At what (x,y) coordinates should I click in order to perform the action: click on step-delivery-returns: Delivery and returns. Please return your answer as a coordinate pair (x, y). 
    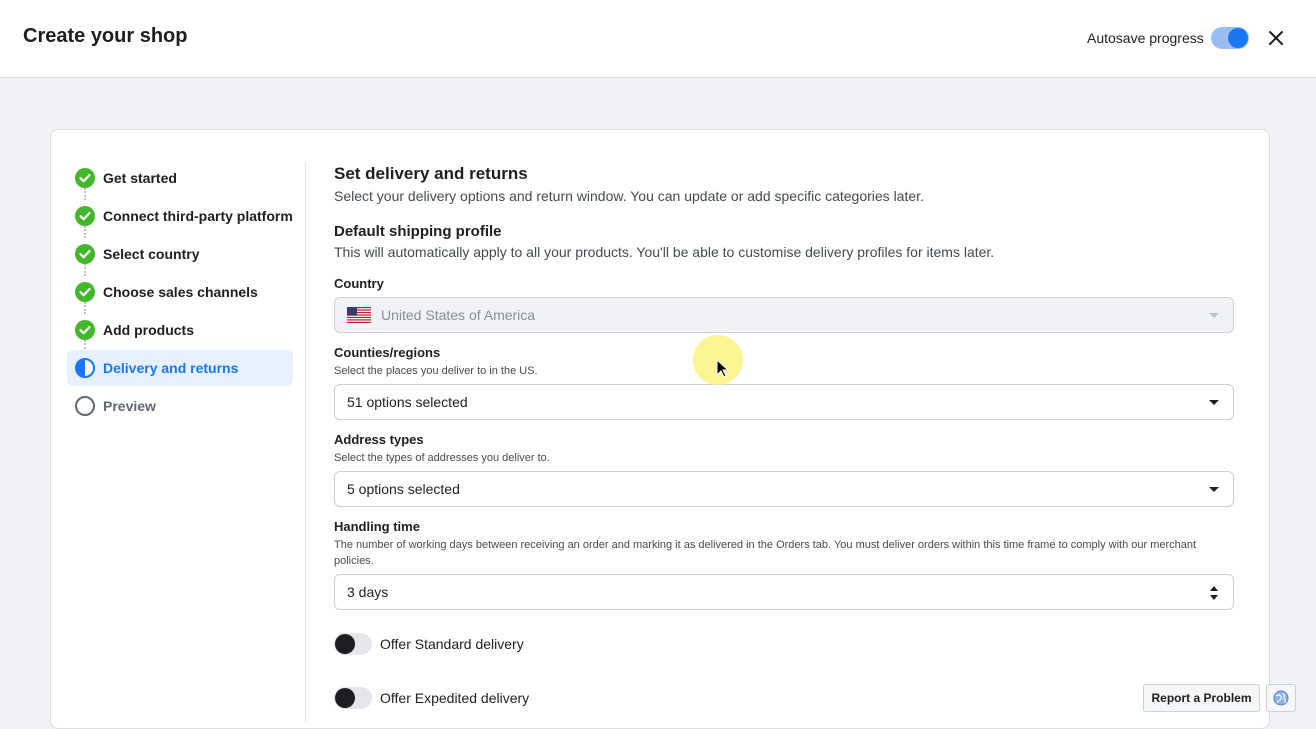
    Looking at the image, I should click on (180, 368).